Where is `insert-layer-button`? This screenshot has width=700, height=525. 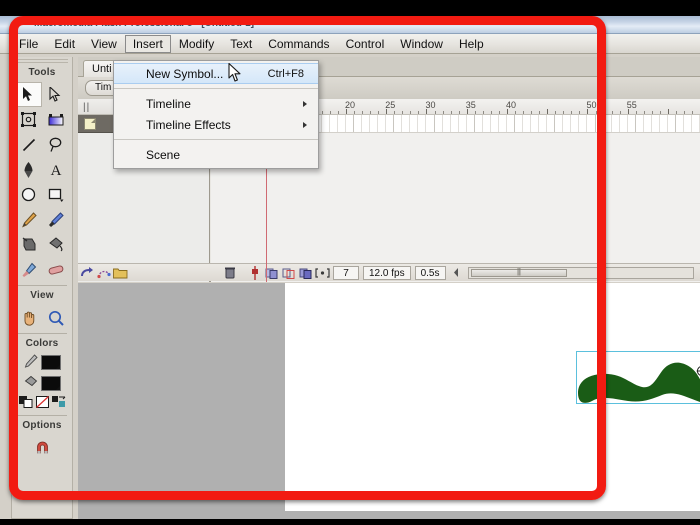
insert-layer-button is located at coordinates (86, 273).